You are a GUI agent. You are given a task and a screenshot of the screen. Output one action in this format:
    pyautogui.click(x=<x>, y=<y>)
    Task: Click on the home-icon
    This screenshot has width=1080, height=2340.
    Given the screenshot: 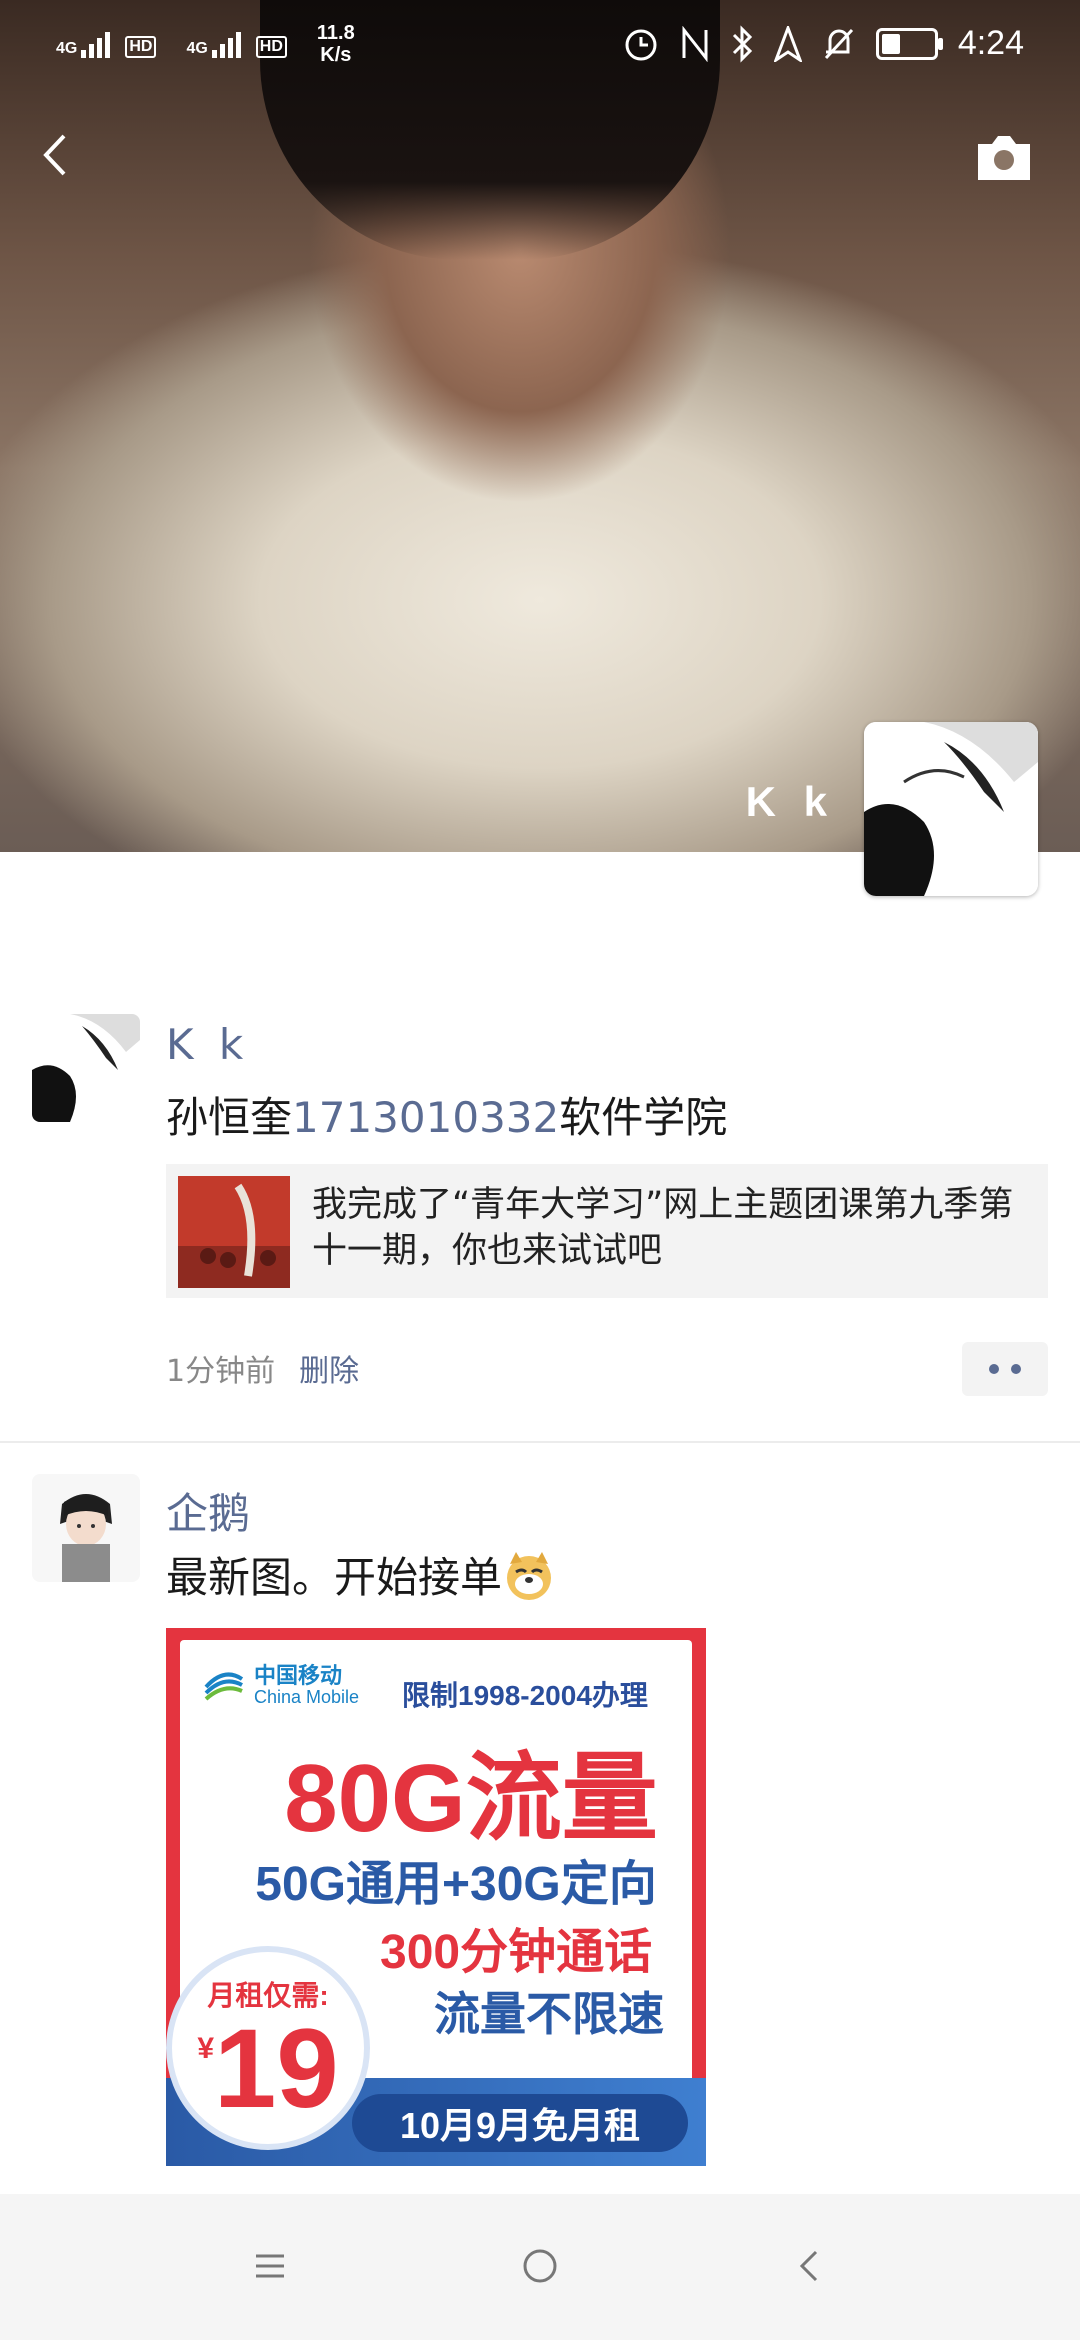 What is the action you would take?
    pyautogui.click(x=540, y=2266)
    